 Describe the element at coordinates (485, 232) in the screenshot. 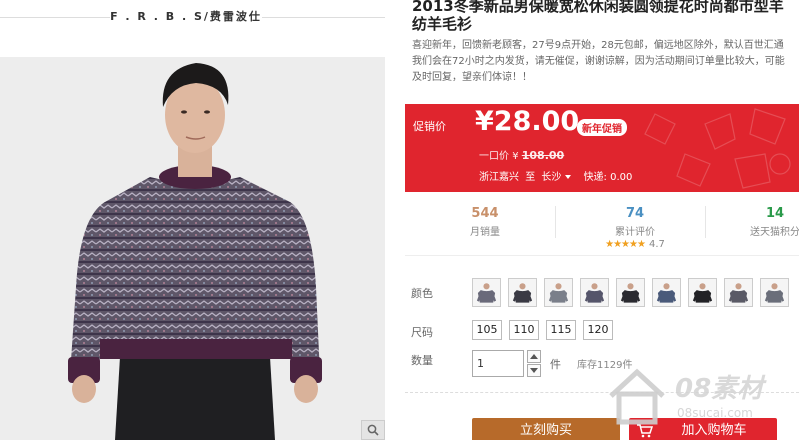

I see `monthly-sales-label: 月销量` at that location.